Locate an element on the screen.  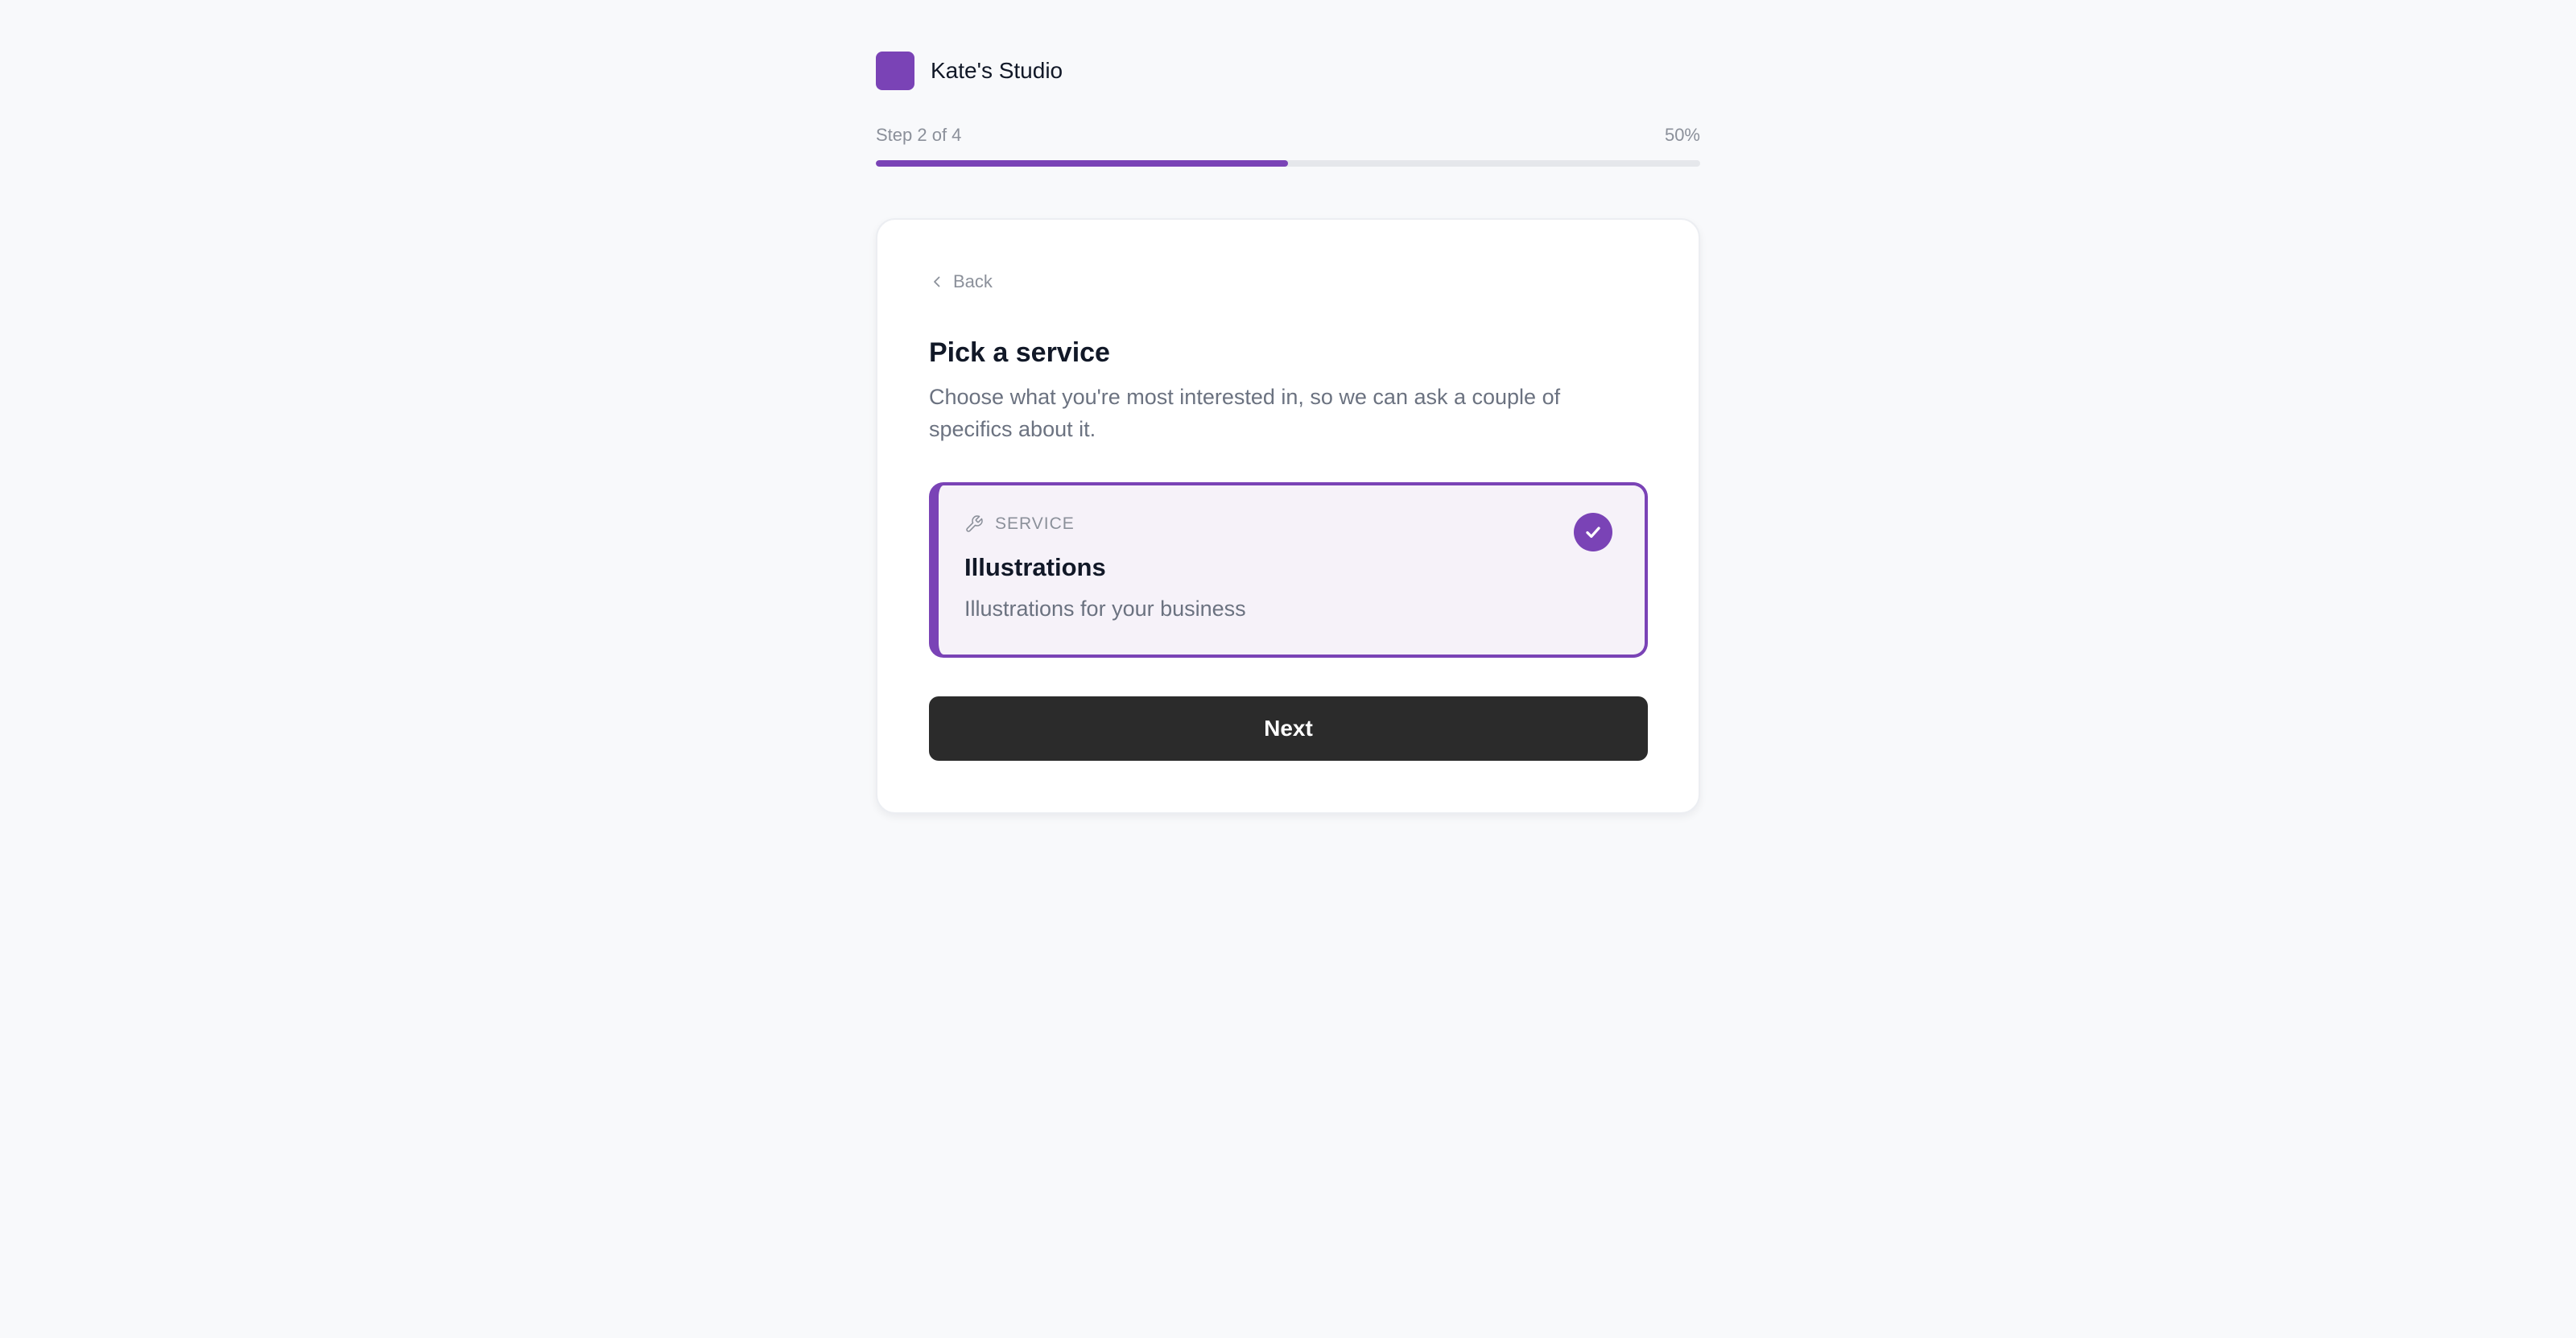
wrench-icon is located at coordinates (974, 523).